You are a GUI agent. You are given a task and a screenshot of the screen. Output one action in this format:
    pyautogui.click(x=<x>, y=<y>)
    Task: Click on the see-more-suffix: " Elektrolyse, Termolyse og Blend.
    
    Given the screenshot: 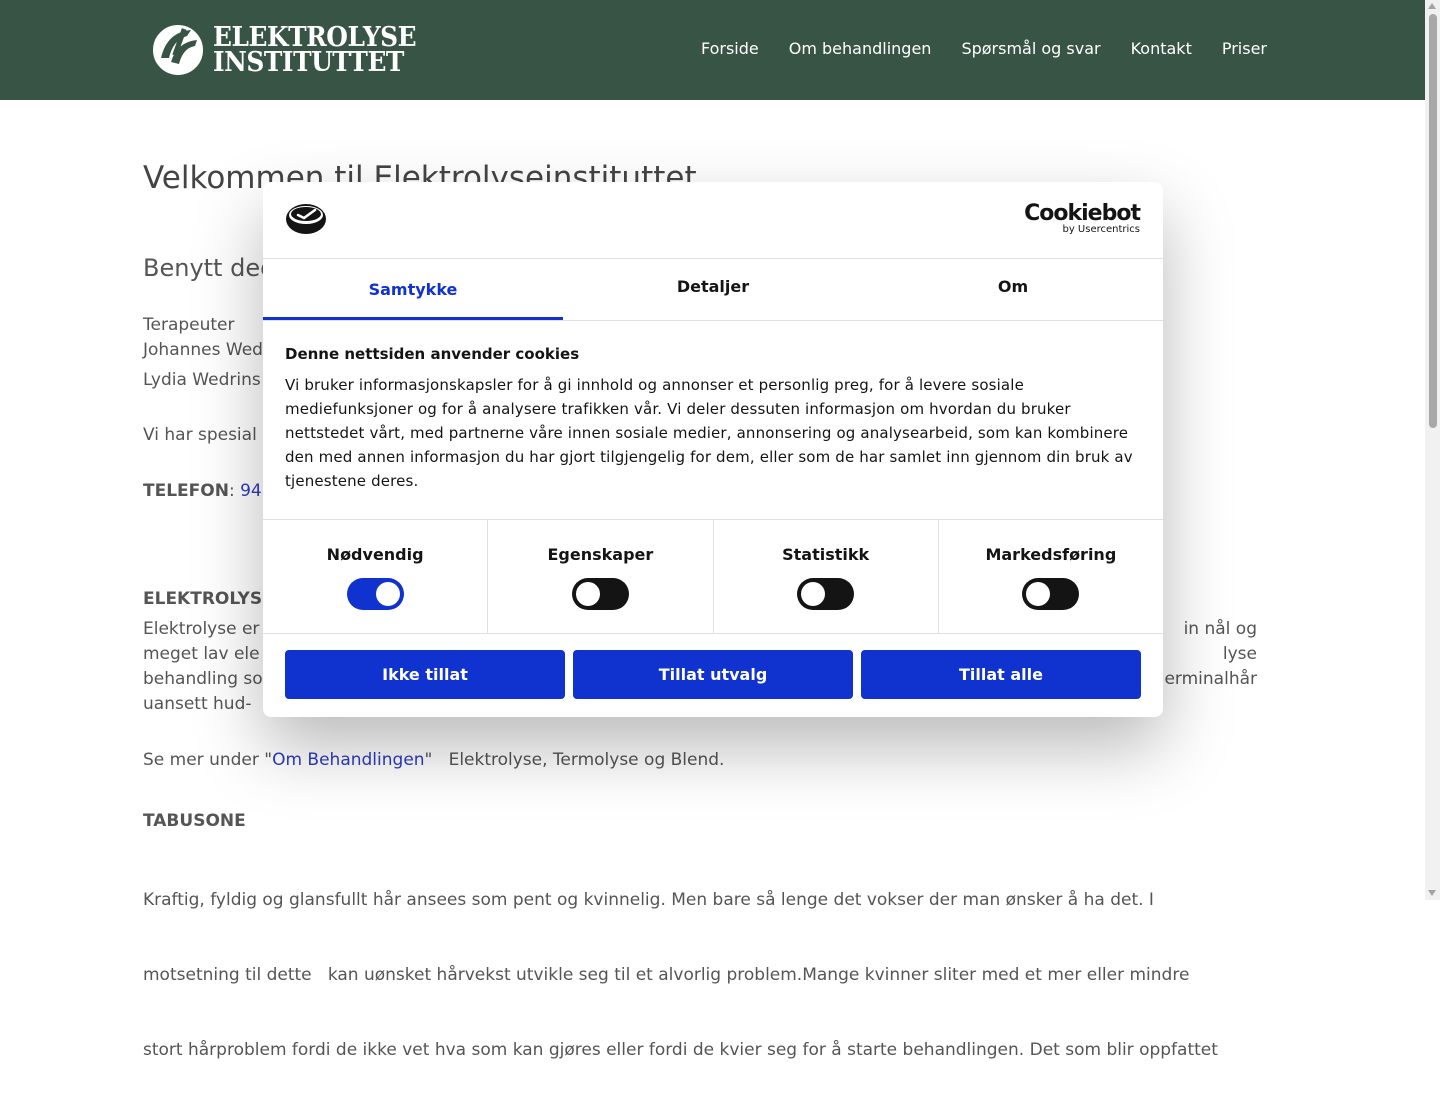 What is the action you would take?
    pyautogui.click(x=574, y=760)
    